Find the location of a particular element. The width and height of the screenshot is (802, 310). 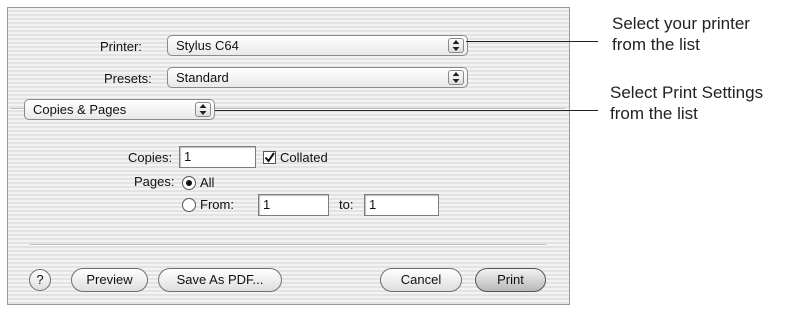

printer-callout-text: Select your printer from the list is located at coordinates (681, 34).